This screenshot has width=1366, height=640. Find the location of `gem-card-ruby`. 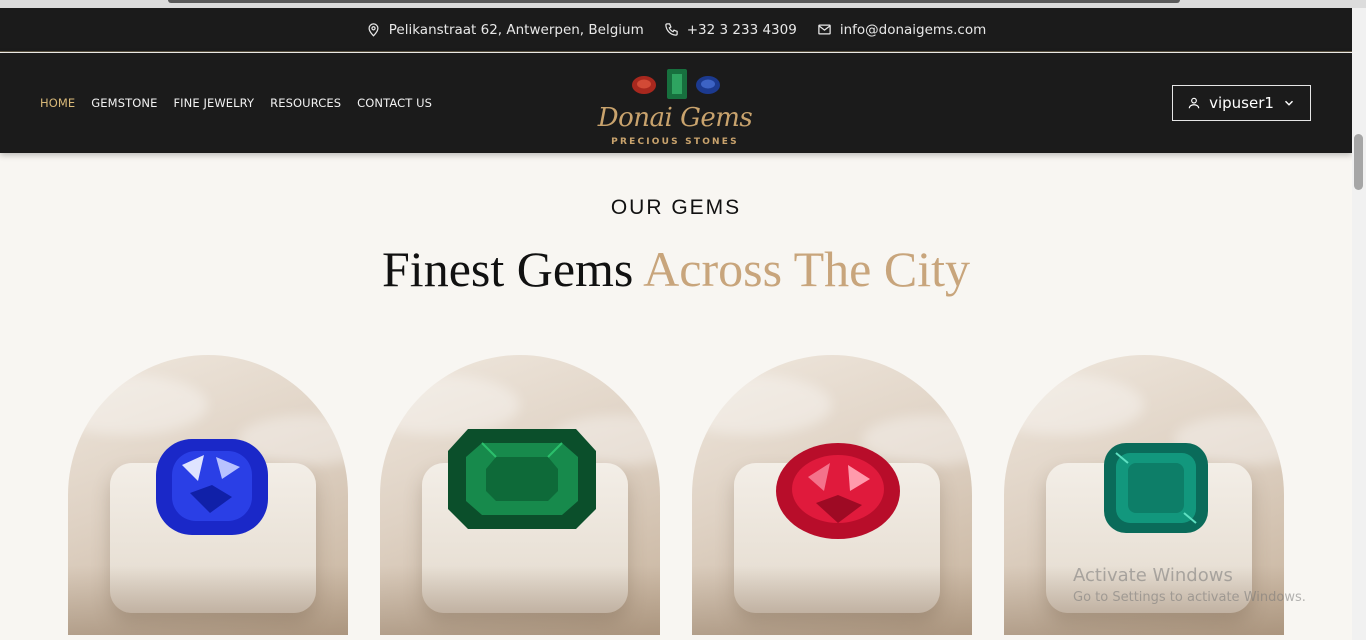

gem-card-ruby is located at coordinates (832, 495).